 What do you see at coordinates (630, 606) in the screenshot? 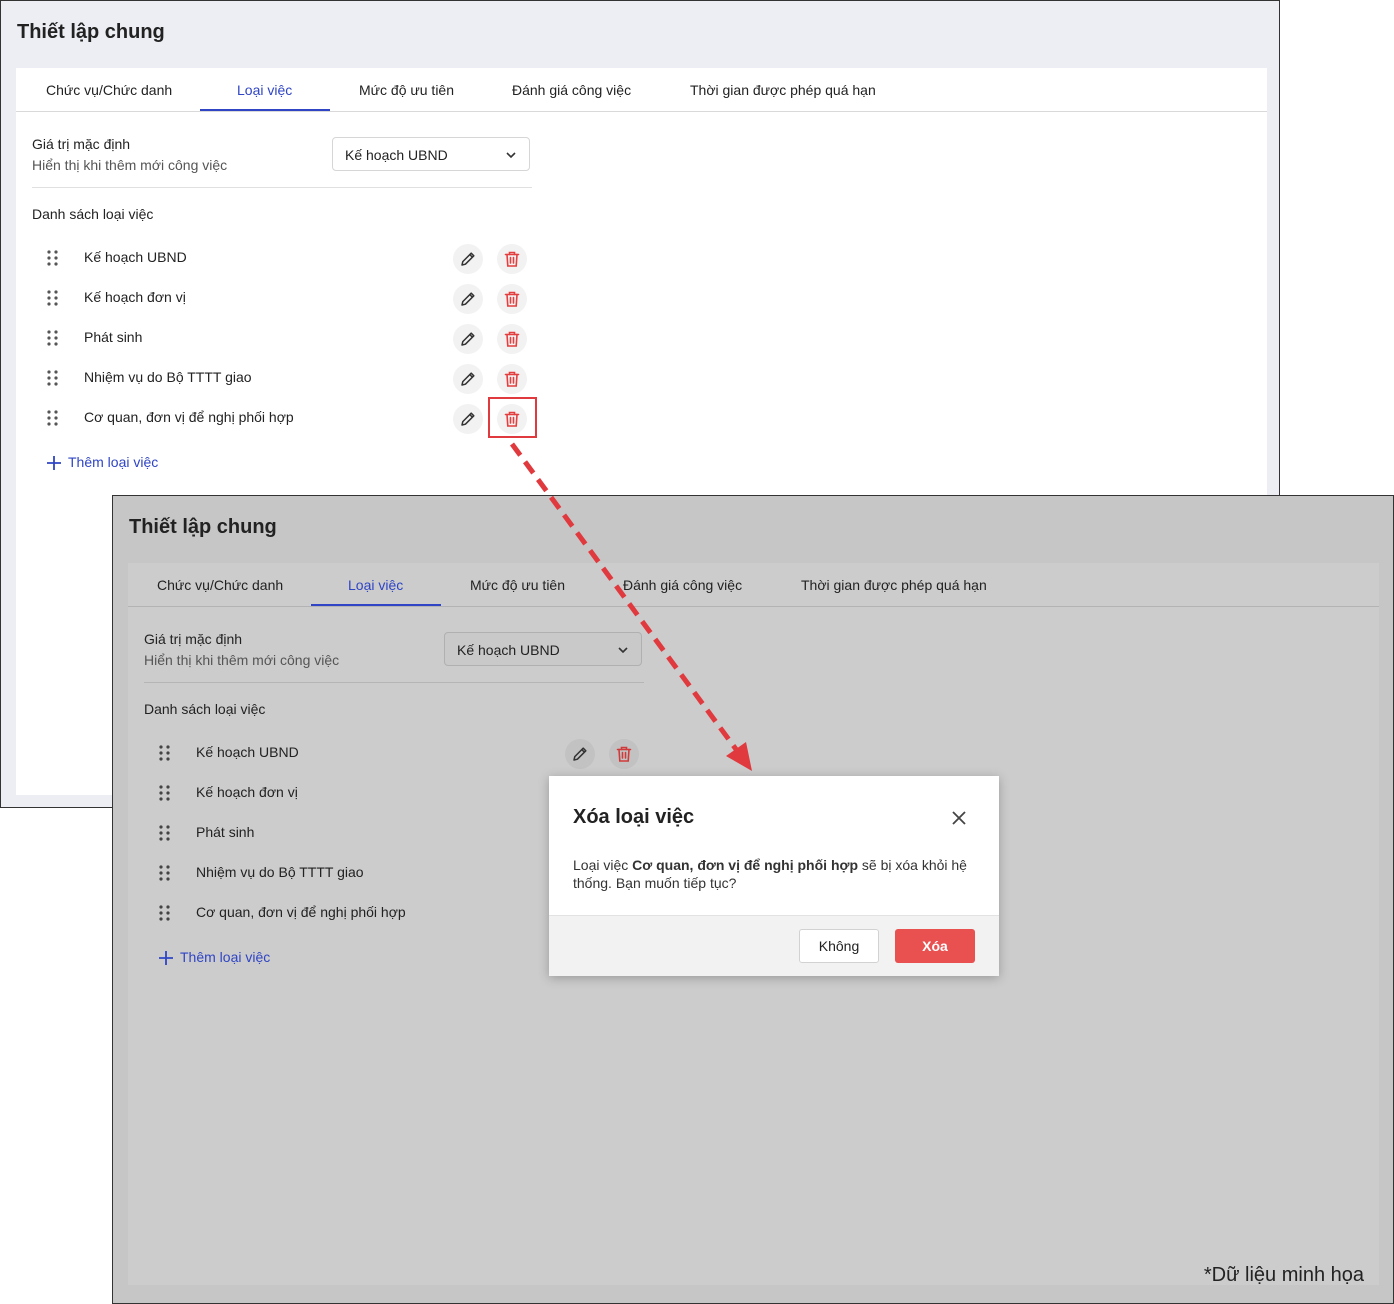
I see `dashed-arrow` at bounding box center [630, 606].